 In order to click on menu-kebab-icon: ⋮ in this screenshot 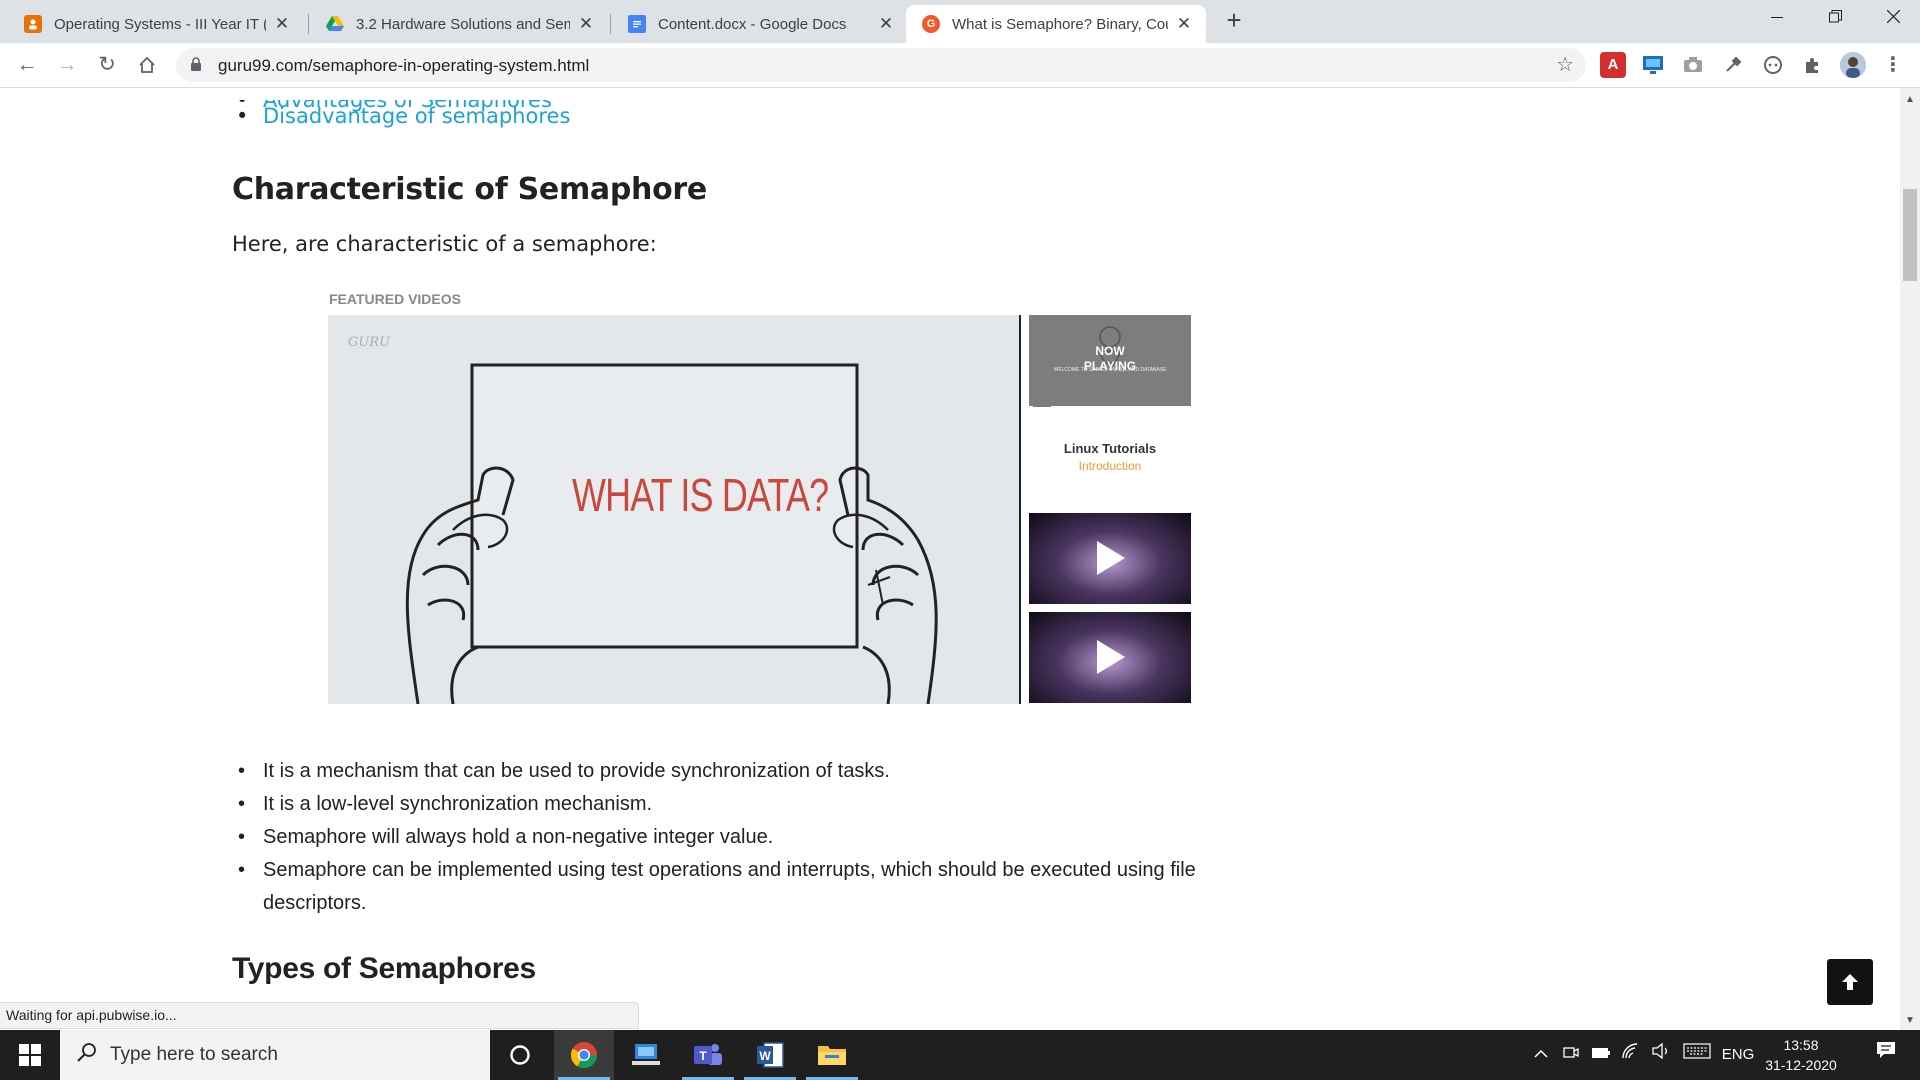, I will do `click(1893, 65)`.